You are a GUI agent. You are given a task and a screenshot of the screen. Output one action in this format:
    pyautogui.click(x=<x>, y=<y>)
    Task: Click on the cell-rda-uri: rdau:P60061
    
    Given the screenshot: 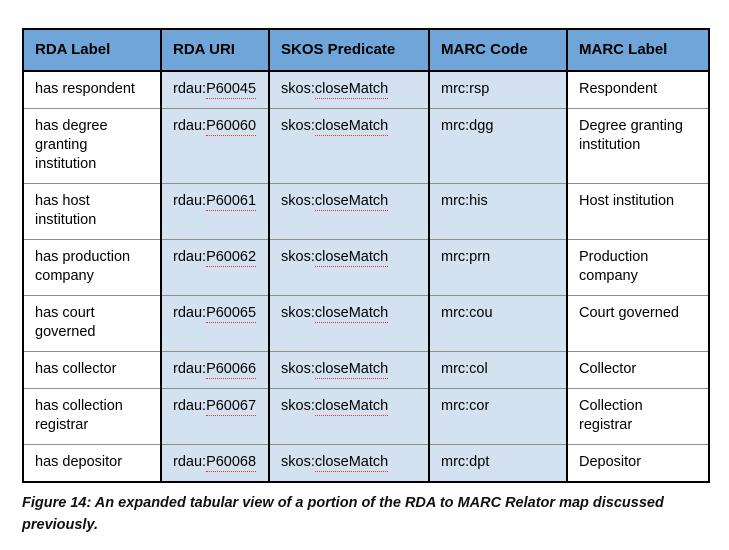 What is the action you would take?
    pyautogui.click(x=215, y=211)
    